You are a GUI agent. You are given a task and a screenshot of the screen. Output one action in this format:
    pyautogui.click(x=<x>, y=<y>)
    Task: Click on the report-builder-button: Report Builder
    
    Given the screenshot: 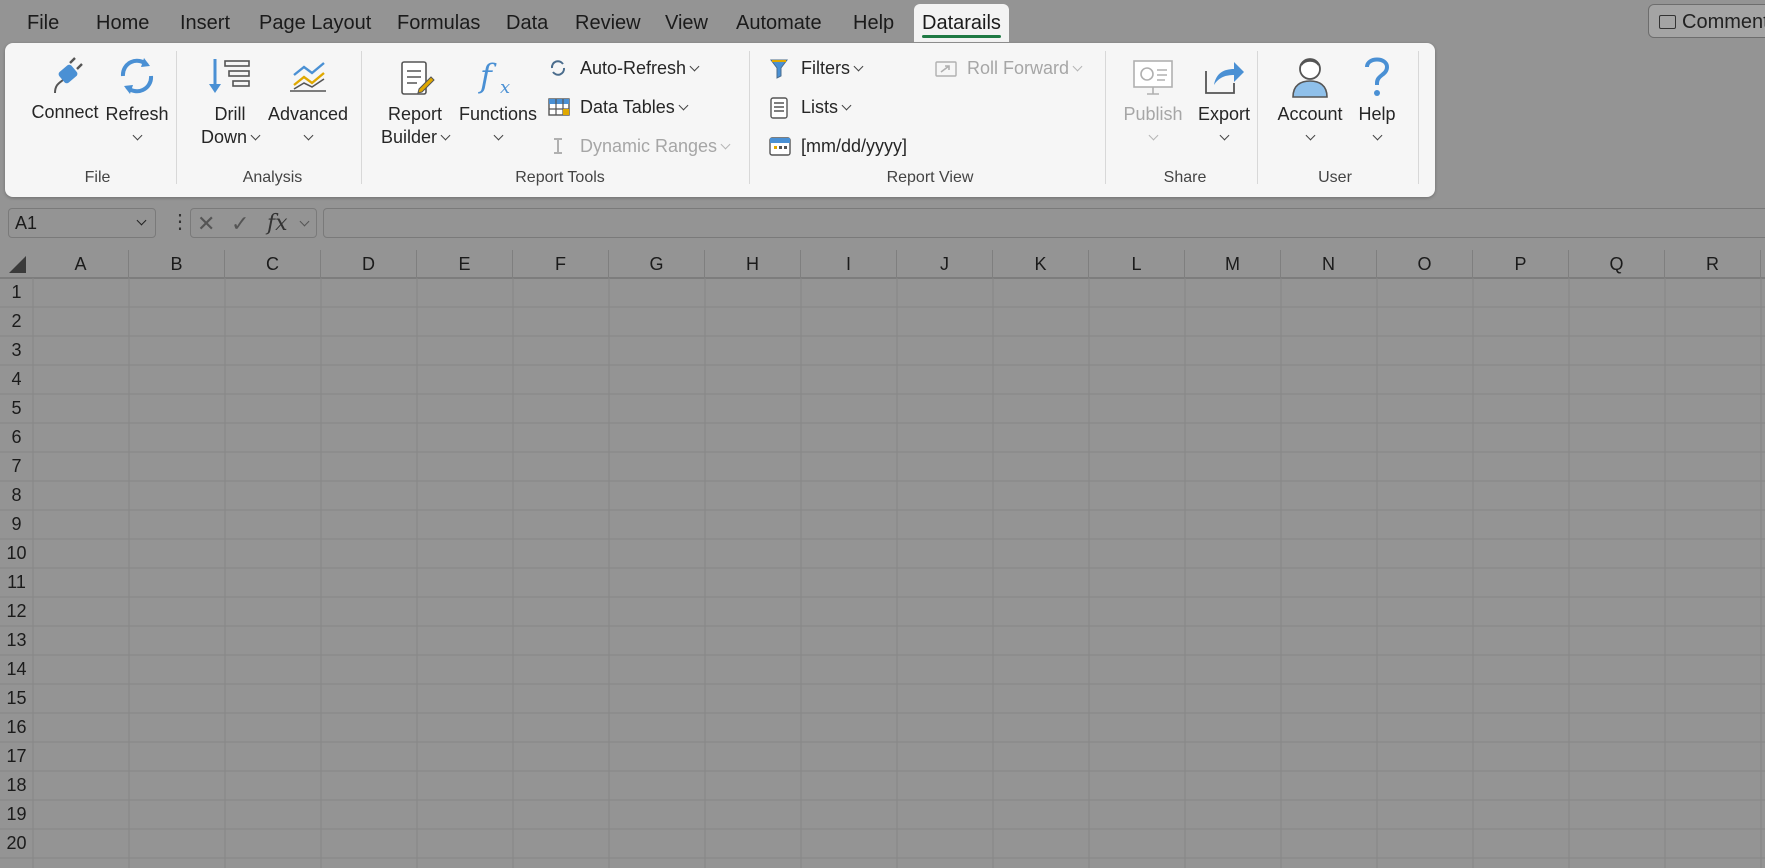 What is the action you would take?
    pyautogui.click(x=415, y=104)
    